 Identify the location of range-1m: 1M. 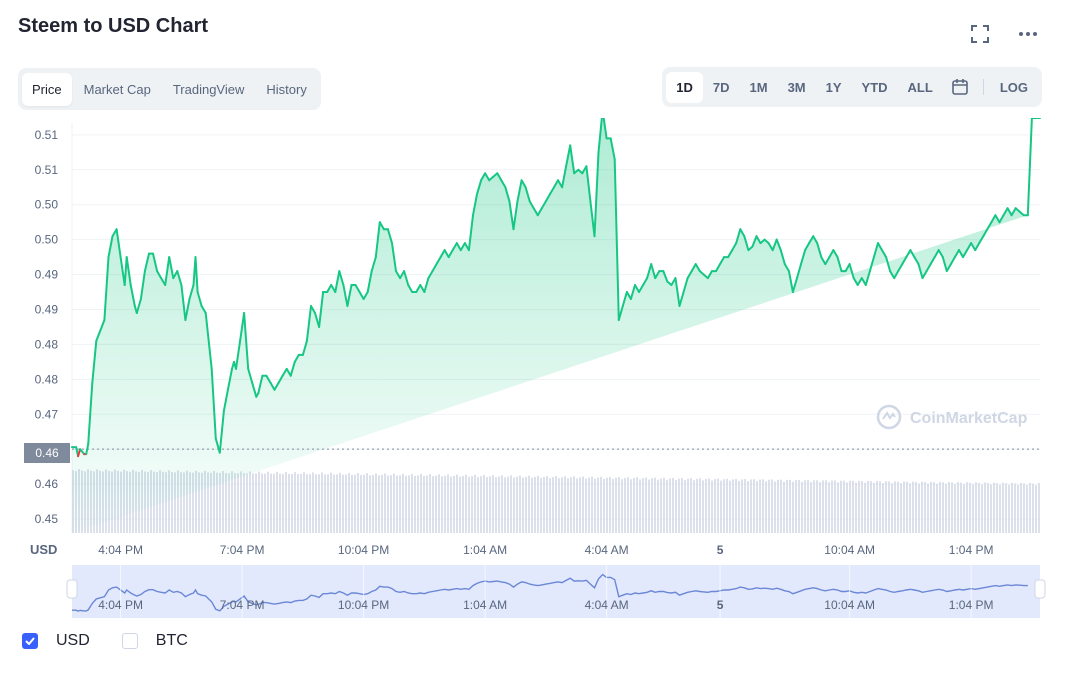
(759, 87).